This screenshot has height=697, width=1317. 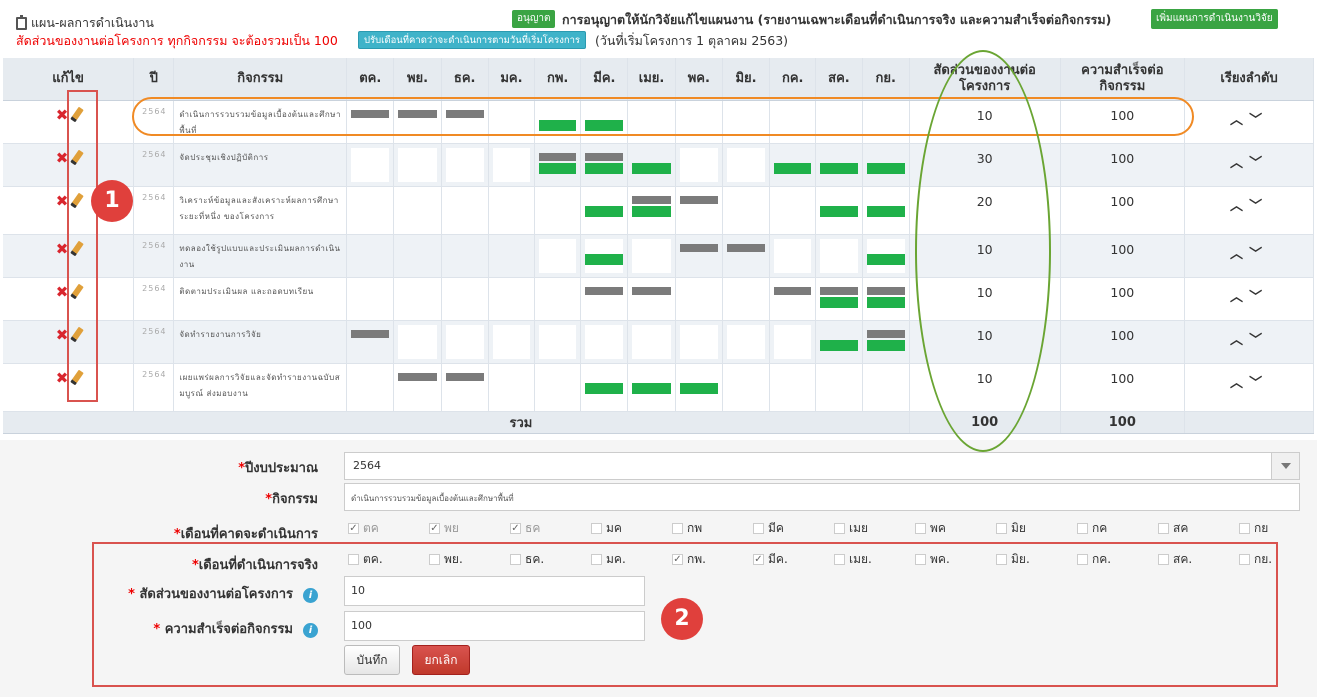 What do you see at coordinates (1198, 559) in the screenshot?
I see `month-checkbox: สค.` at bounding box center [1198, 559].